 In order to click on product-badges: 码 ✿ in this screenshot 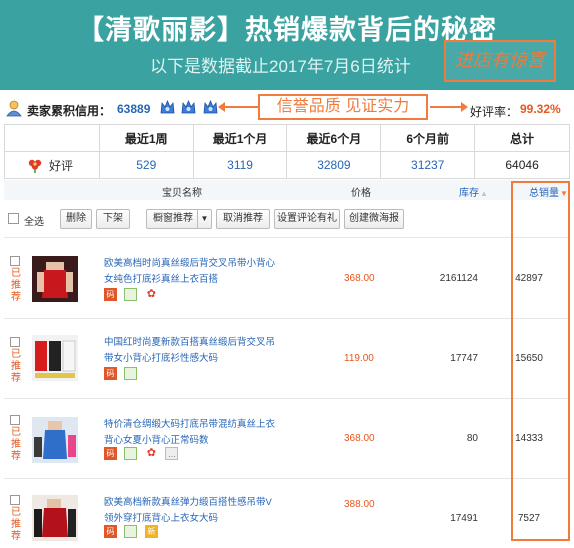, I will do `click(132, 294)`.